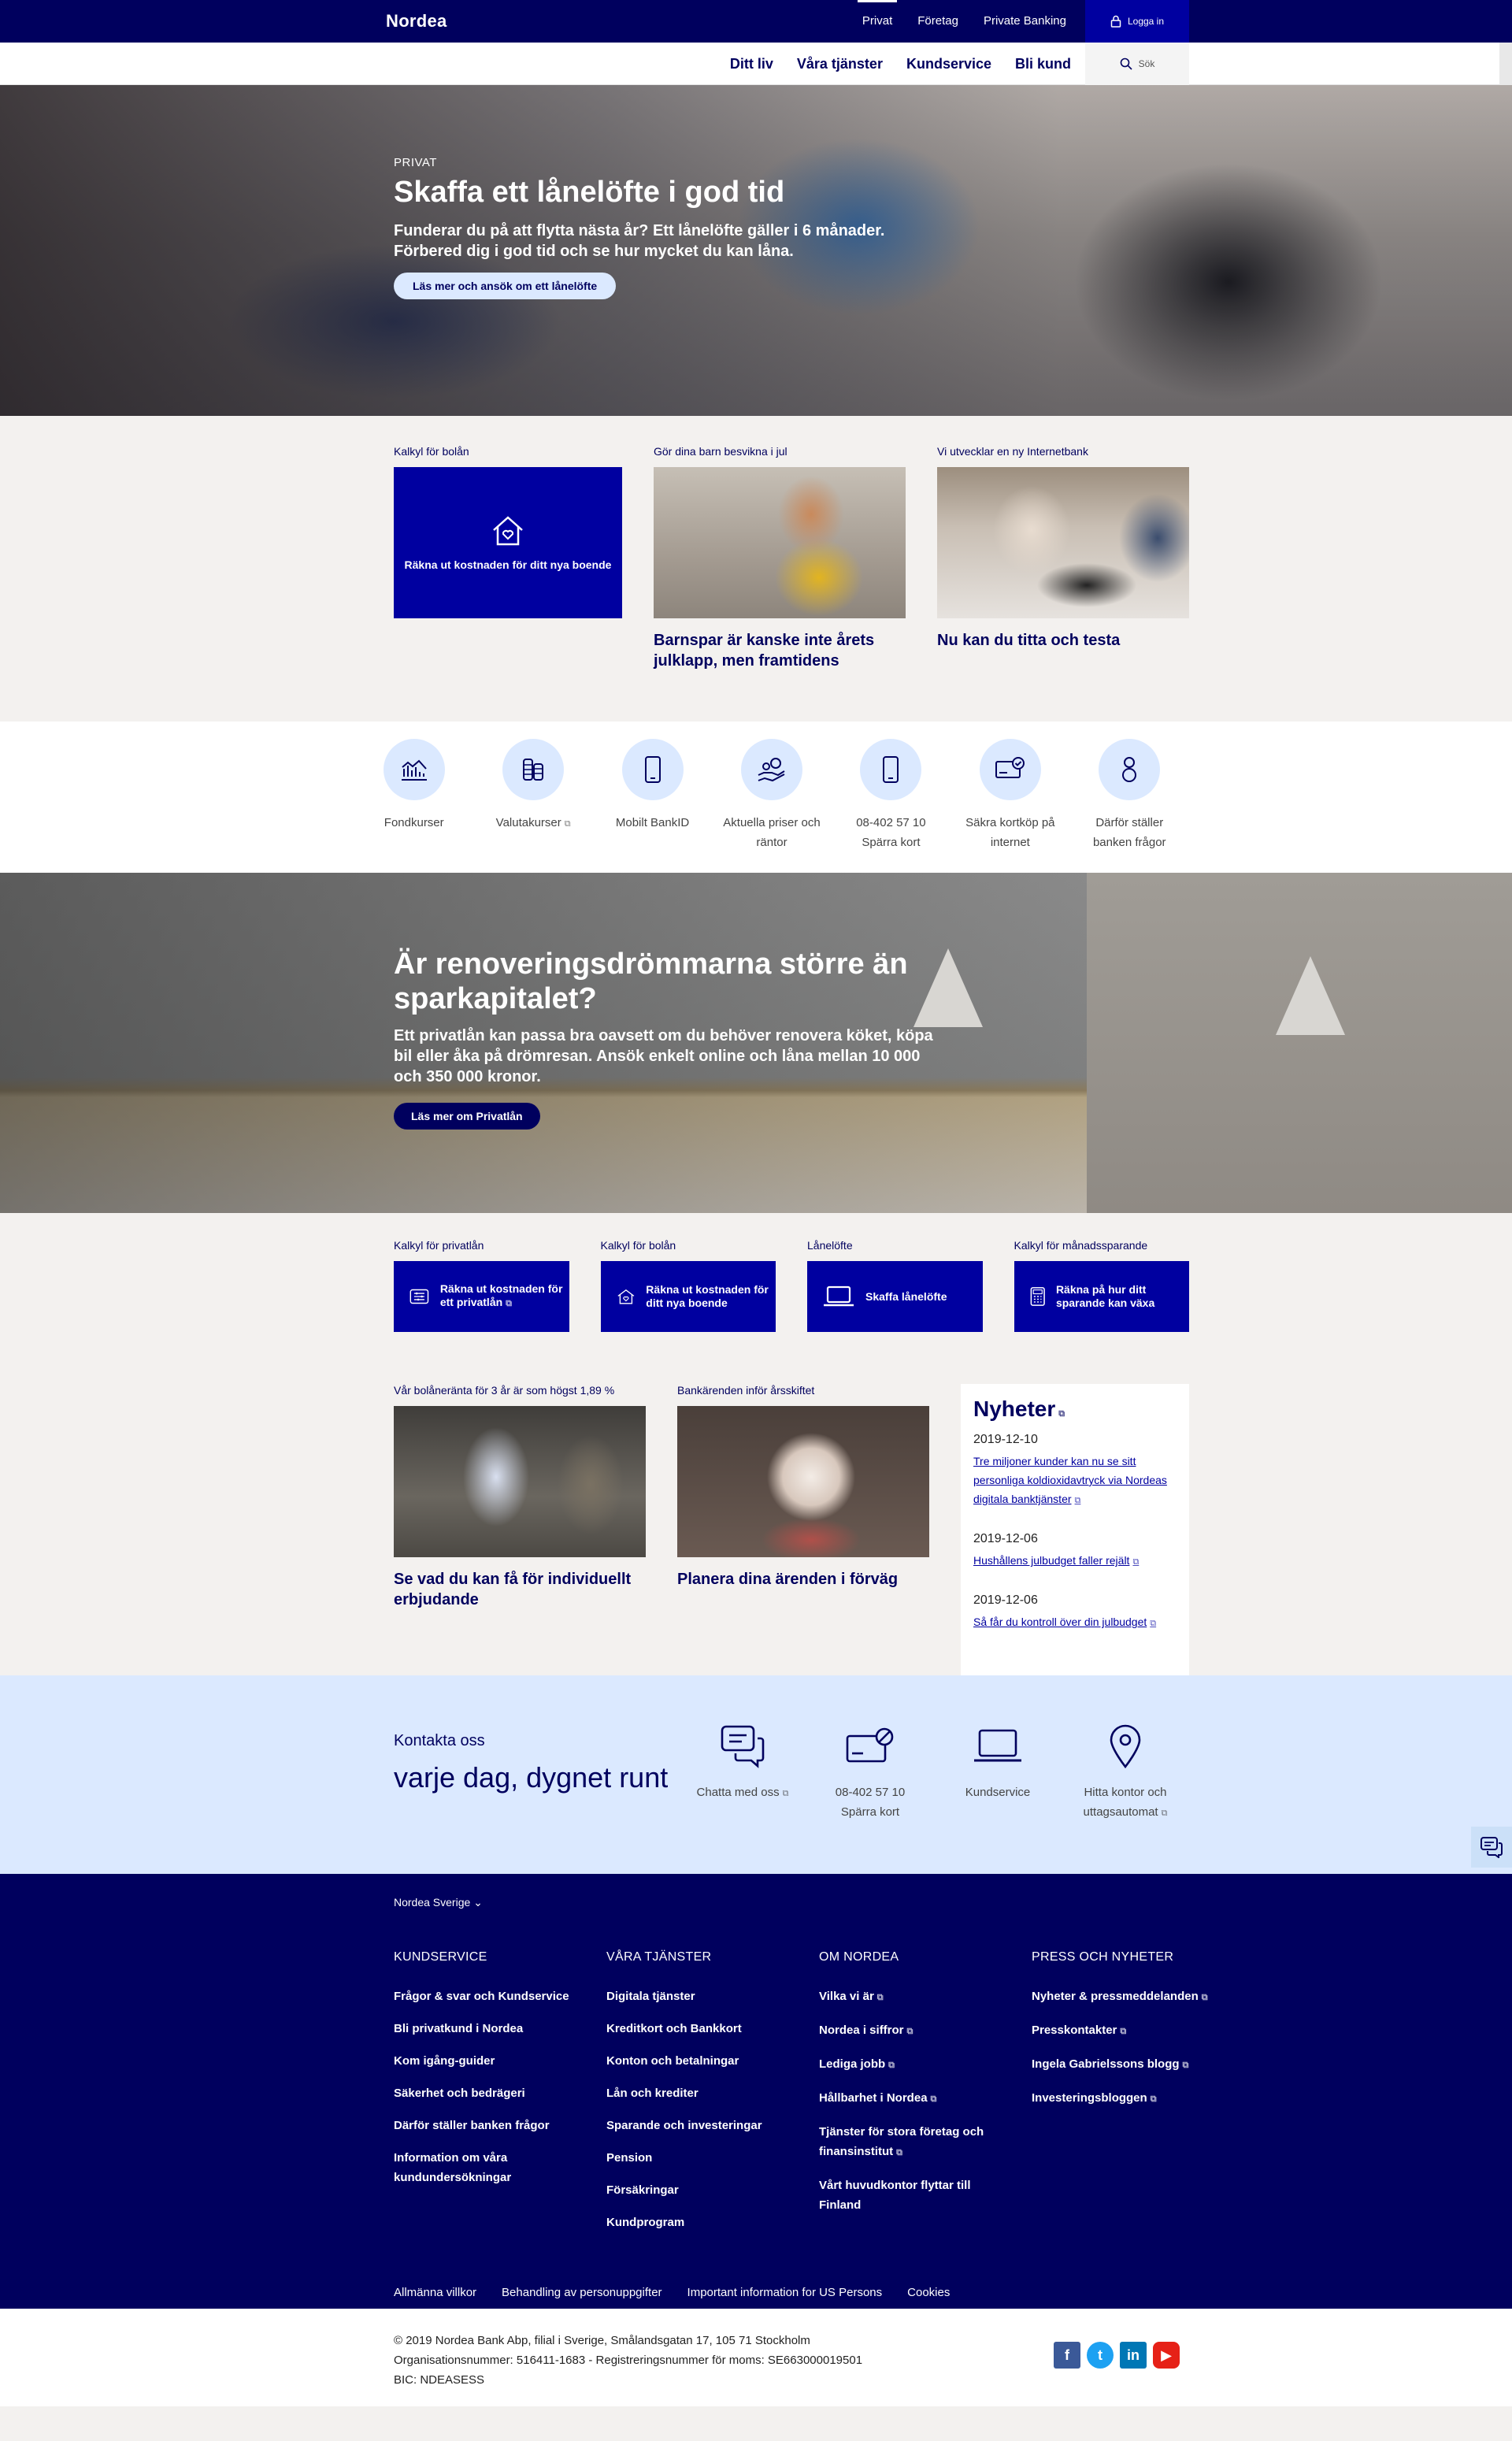  Describe the element at coordinates (998, 1746) in the screenshot. I see `laptop-icon` at that location.